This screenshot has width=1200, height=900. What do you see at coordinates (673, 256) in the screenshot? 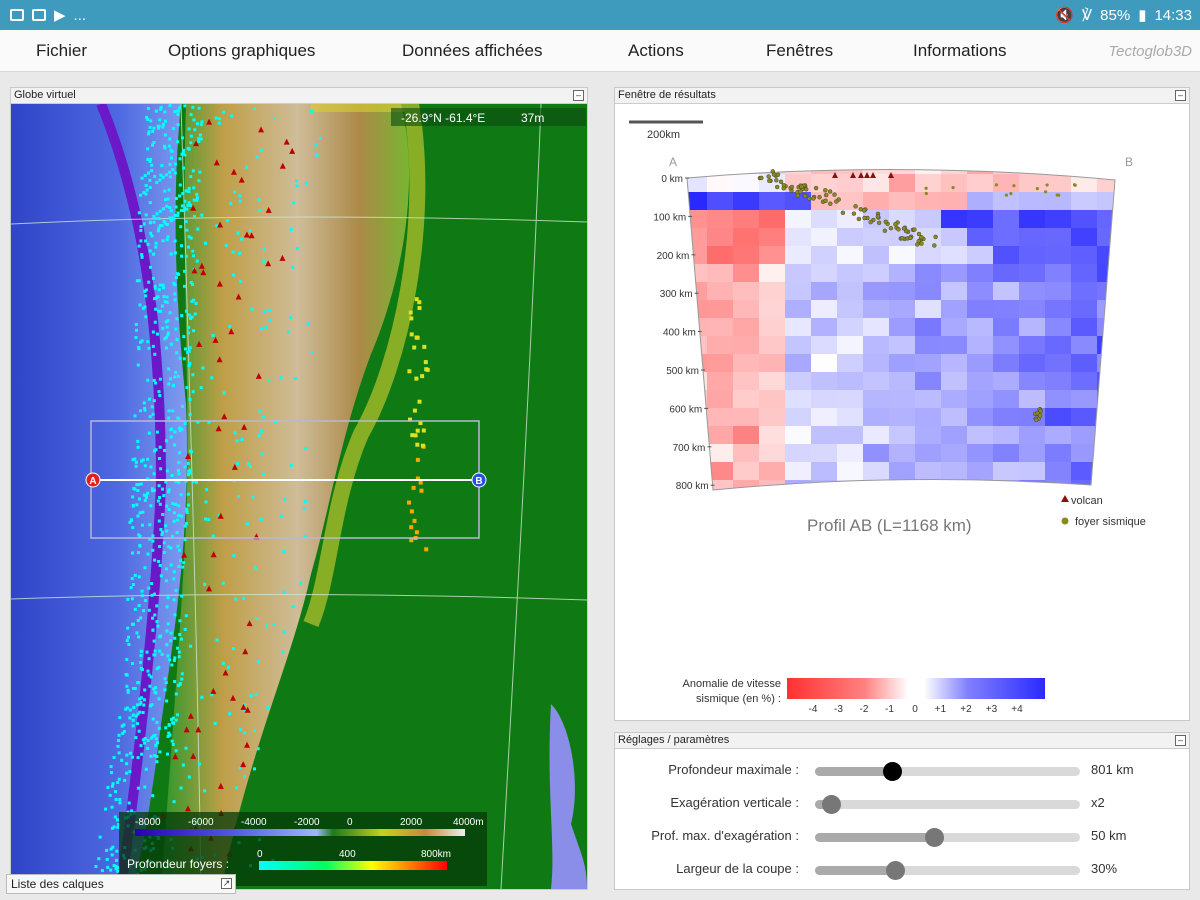
I see `depth-axis-tick: 200 km` at bounding box center [673, 256].